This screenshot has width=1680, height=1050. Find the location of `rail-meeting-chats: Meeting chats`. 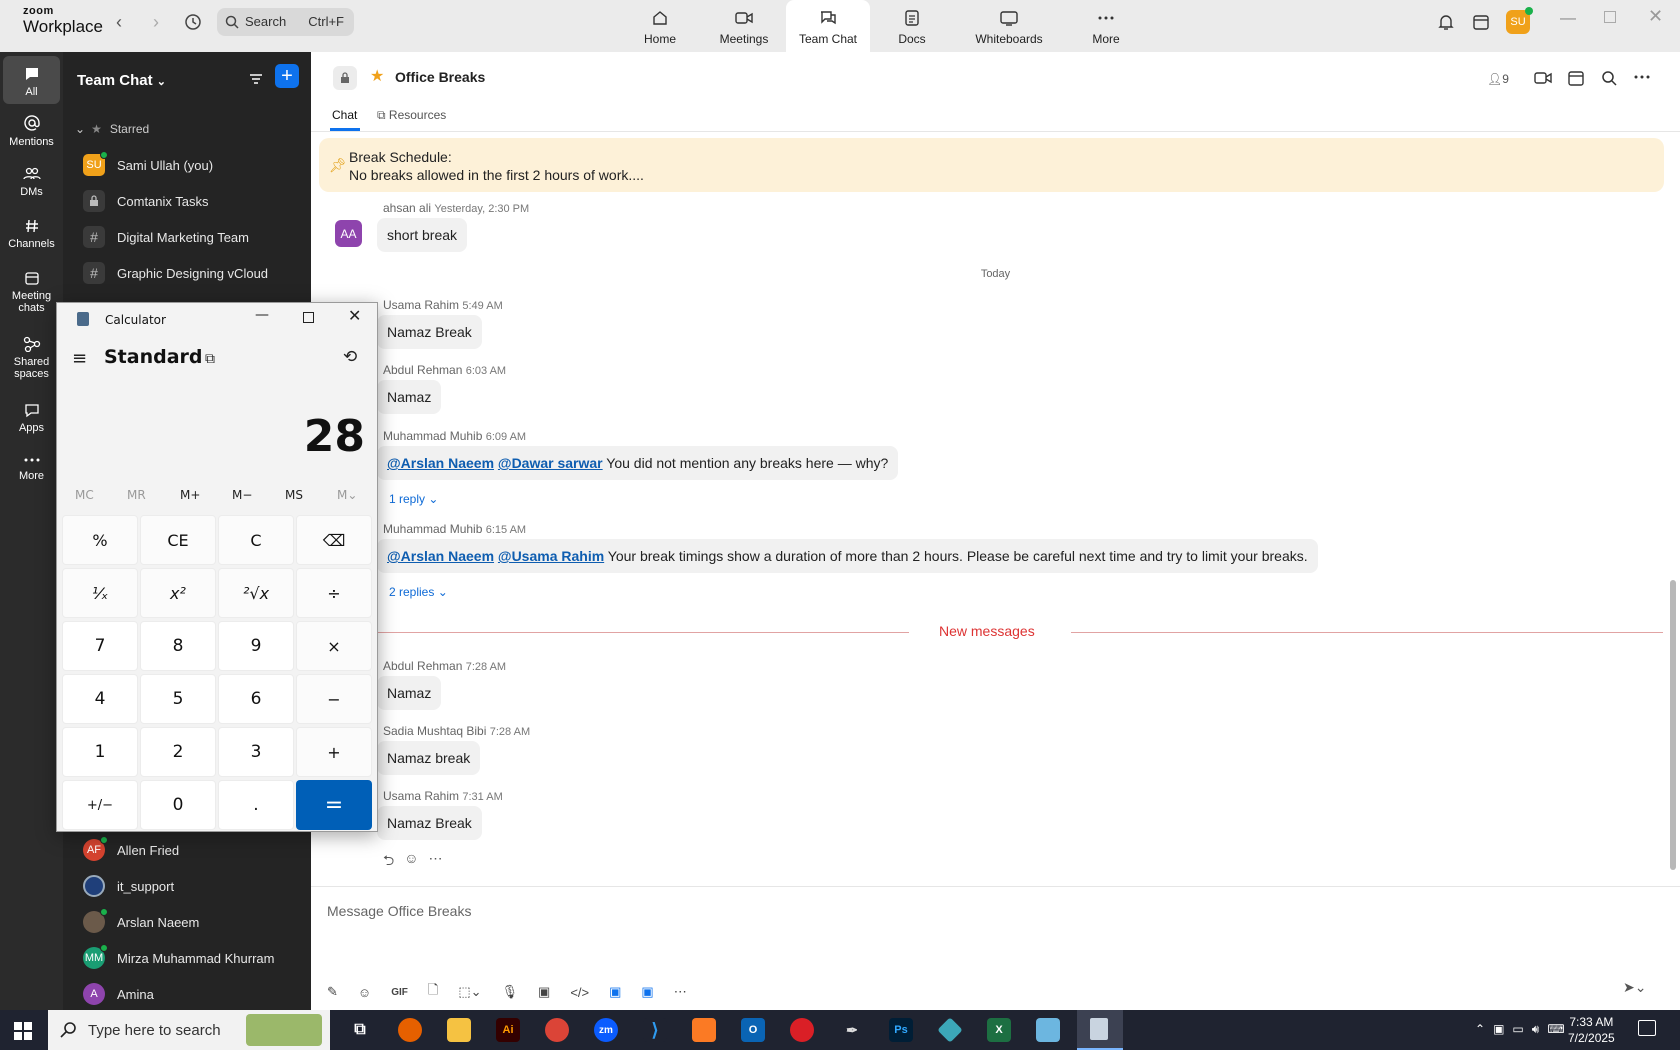

rail-meeting-chats: Meeting chats is located at coordinates (31, 292).